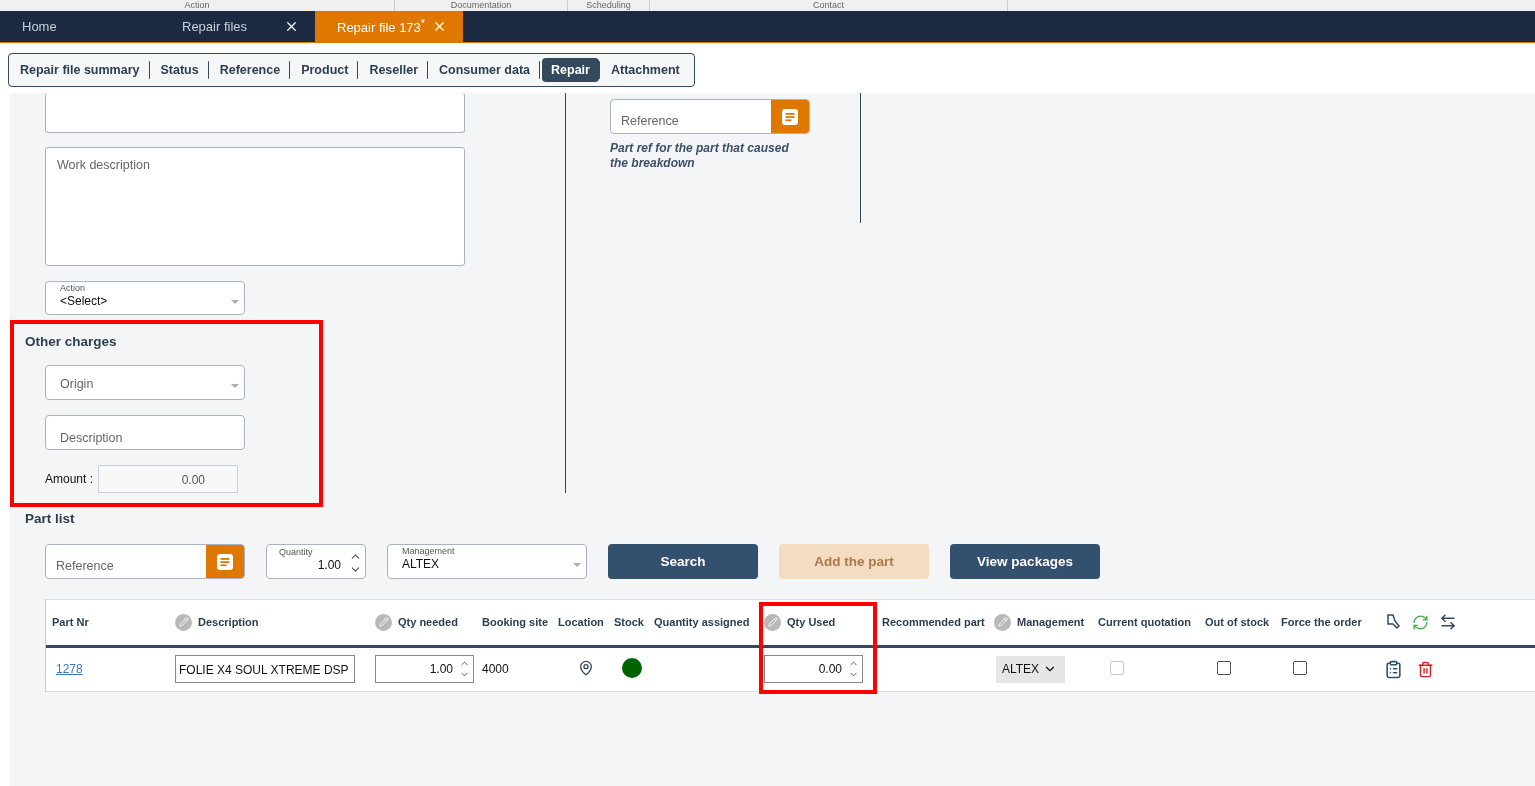  I want to click on column-header: Location, so click(581, 622).